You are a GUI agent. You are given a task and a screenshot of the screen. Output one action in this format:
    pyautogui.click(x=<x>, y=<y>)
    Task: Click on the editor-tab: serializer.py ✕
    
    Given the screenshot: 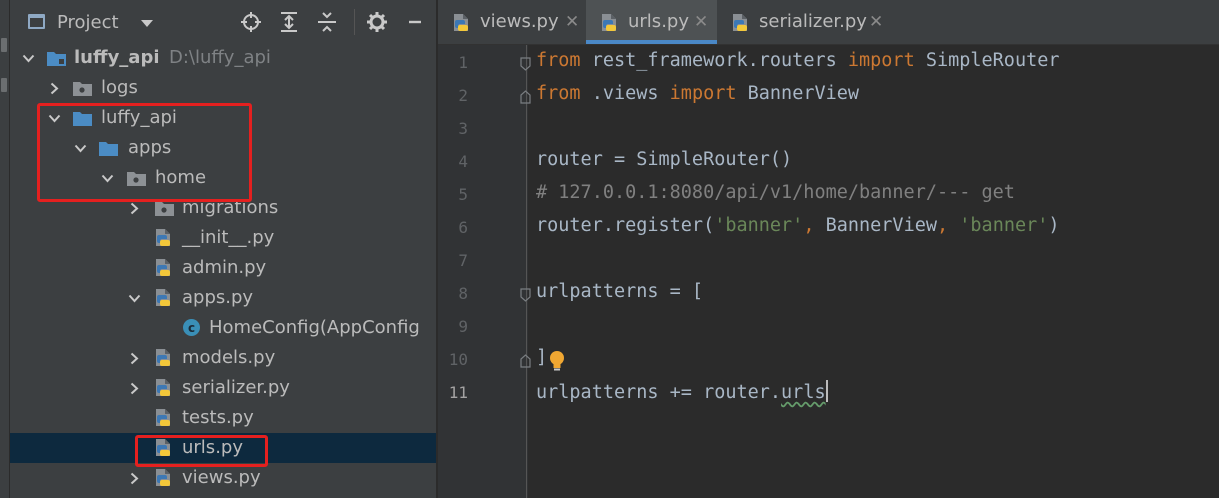 What is the action you would take?
    pyautogui.click(x=803, y=22)
    